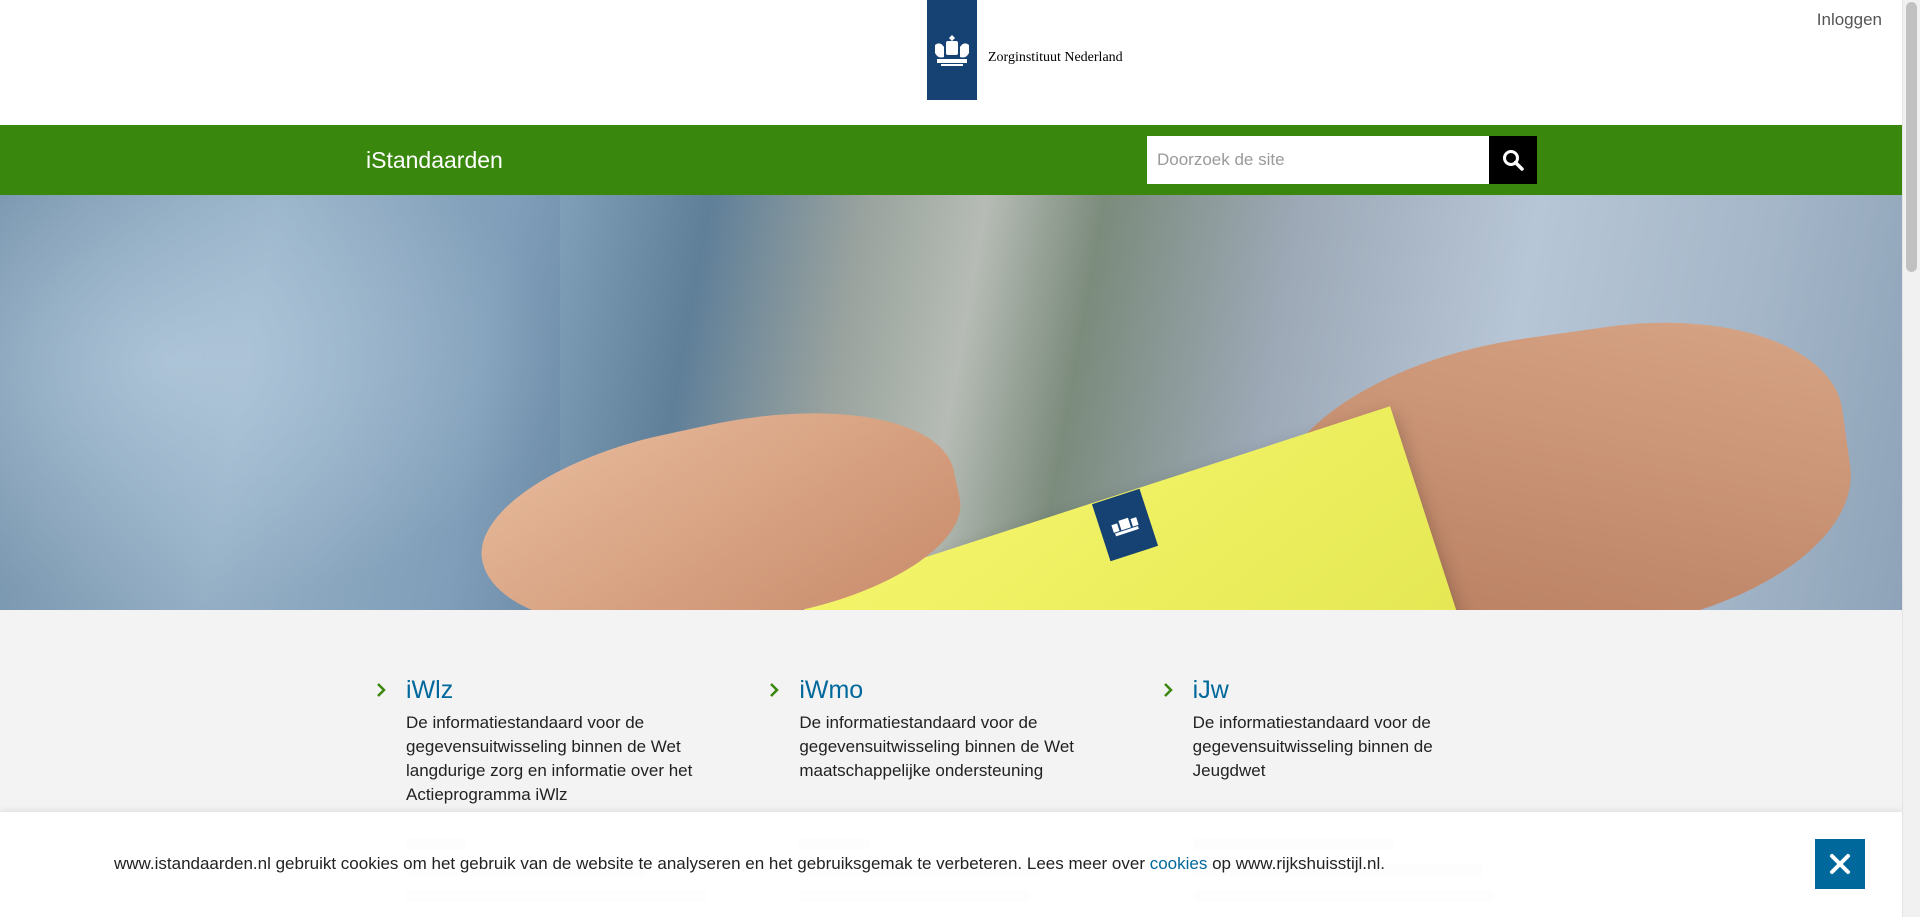 This screenshot has height=917, width=1920. Describe the element at coordinates (1318, 160) in the screenshot. I see `search-input` at that location.